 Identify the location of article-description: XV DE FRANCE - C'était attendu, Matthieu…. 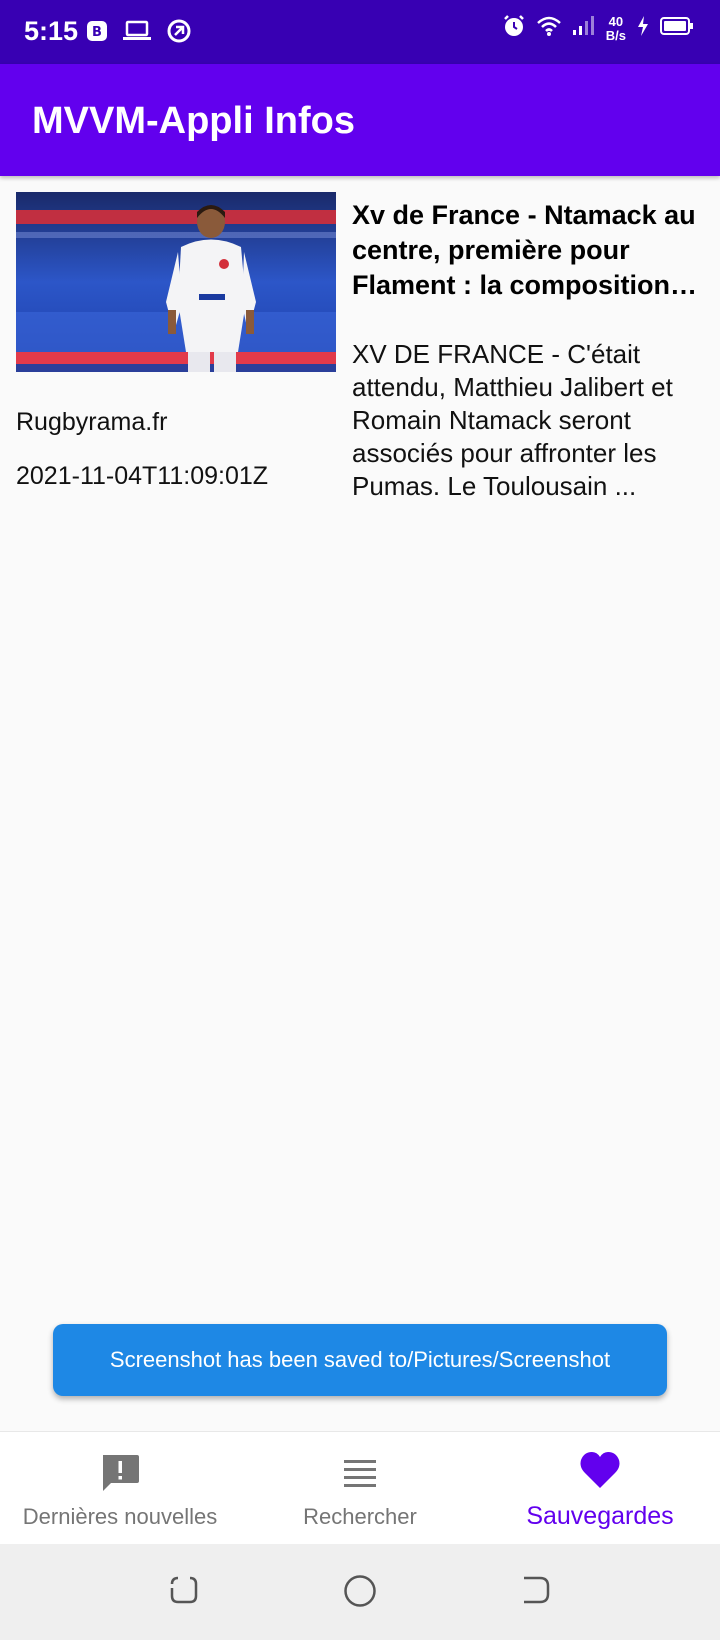
(512, 420).